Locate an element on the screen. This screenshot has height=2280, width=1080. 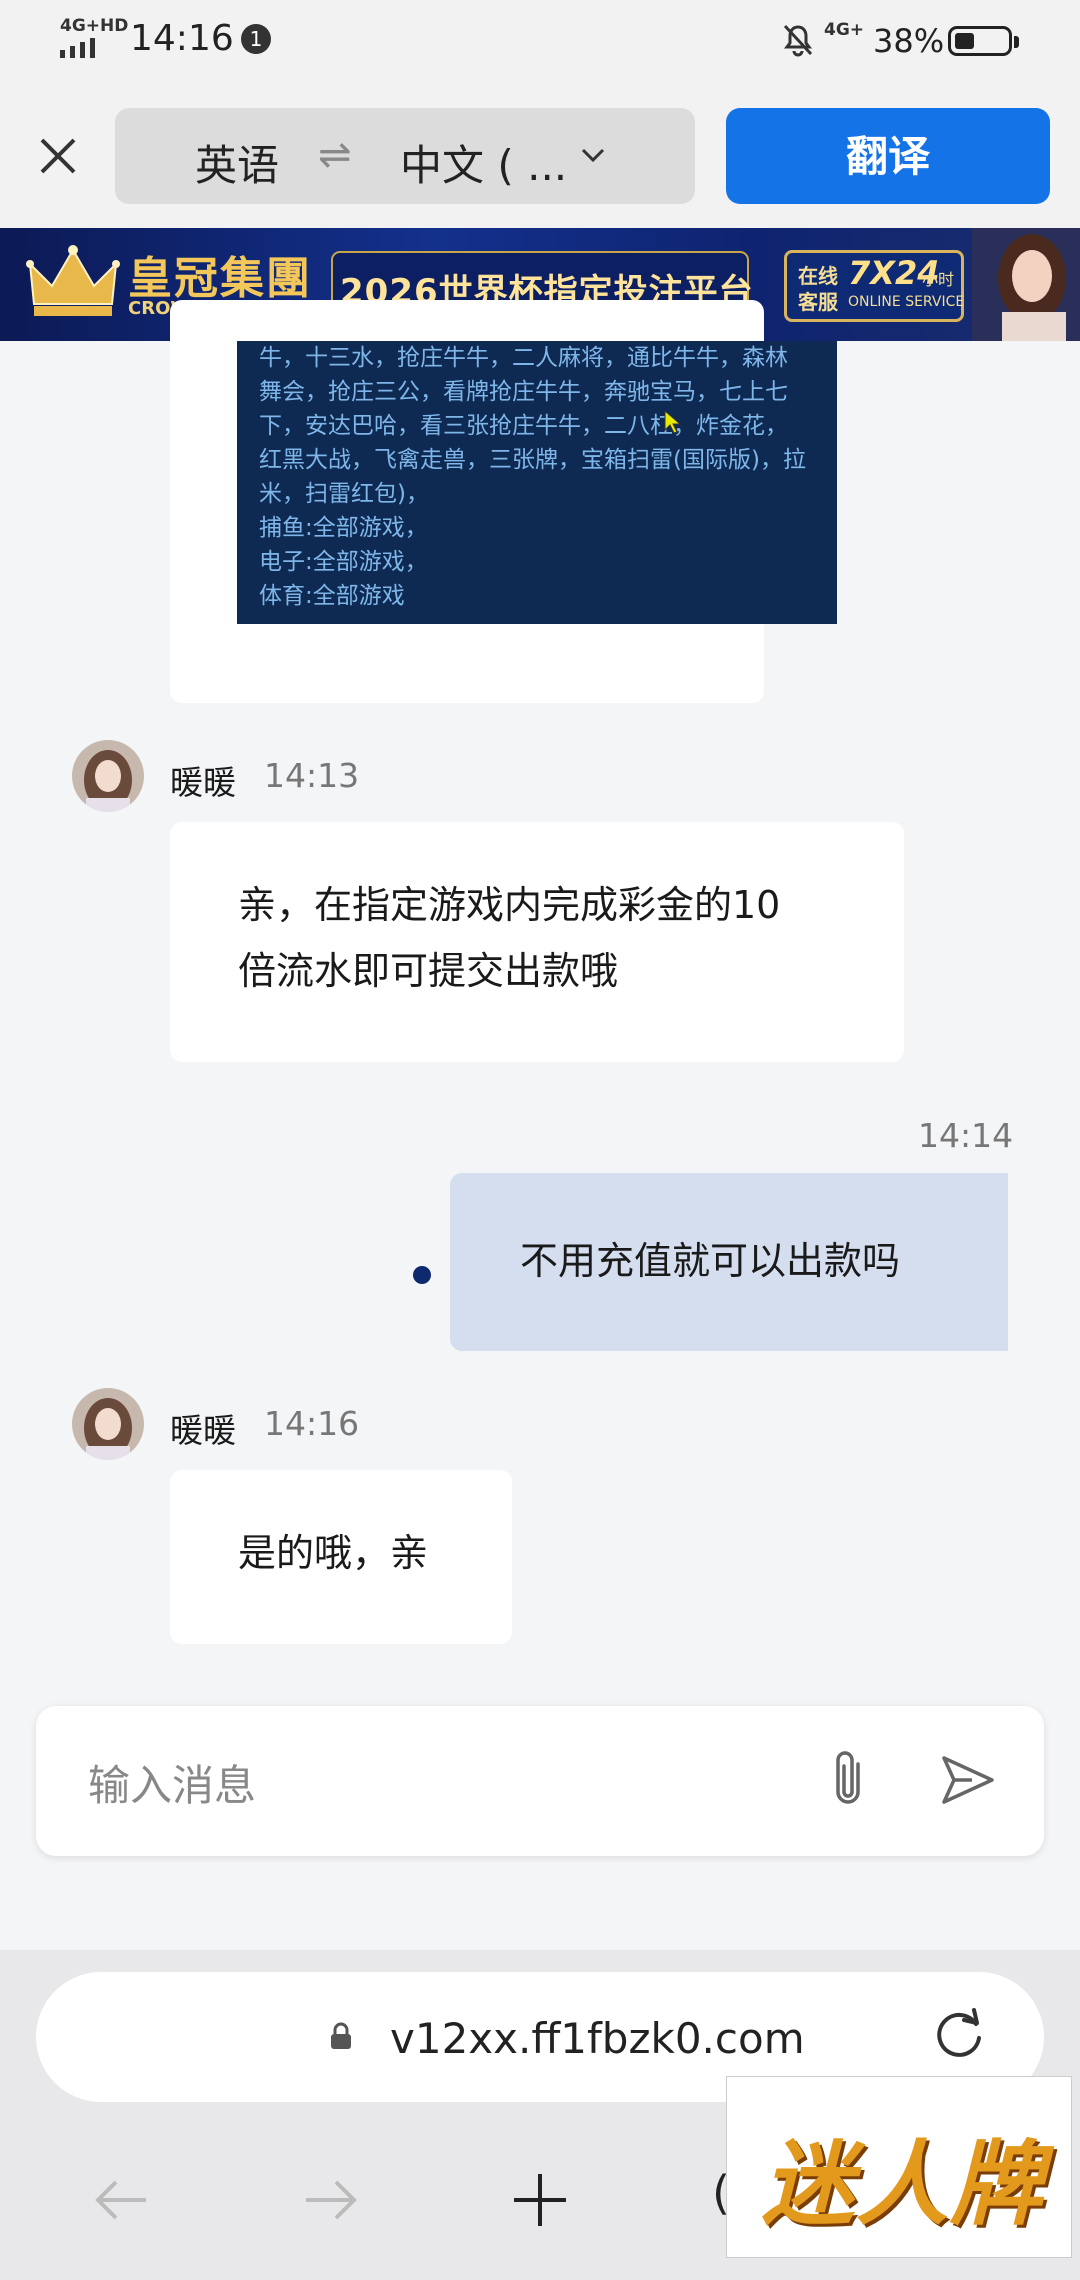
close-icon is located at coordinates (58, 156).